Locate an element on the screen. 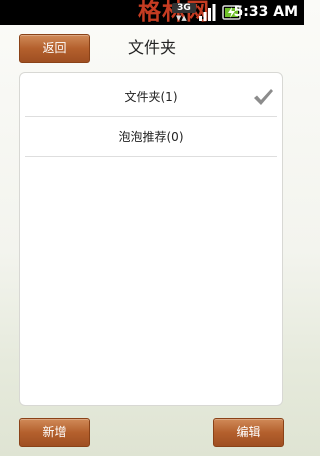 This screenshot has width=320, height=456. folder-item-label: 文件夹(1) is located at coordinates (151, 97).